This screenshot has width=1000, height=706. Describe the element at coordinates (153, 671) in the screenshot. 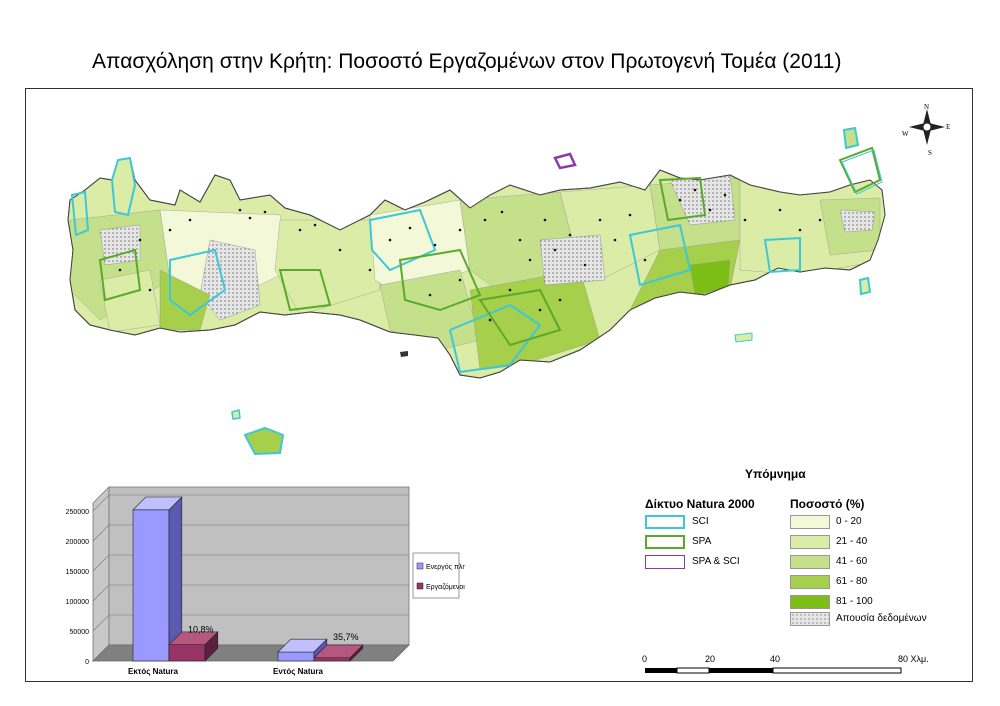

I see `x-category-label: Εκτός Natura` at that location.